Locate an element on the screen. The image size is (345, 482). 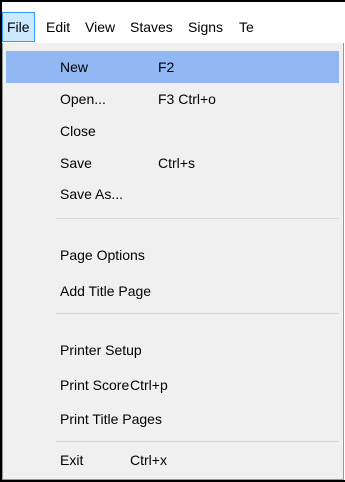
menu-bar: File Edit View Staves Signs Te is located at coordinates (173, 27).